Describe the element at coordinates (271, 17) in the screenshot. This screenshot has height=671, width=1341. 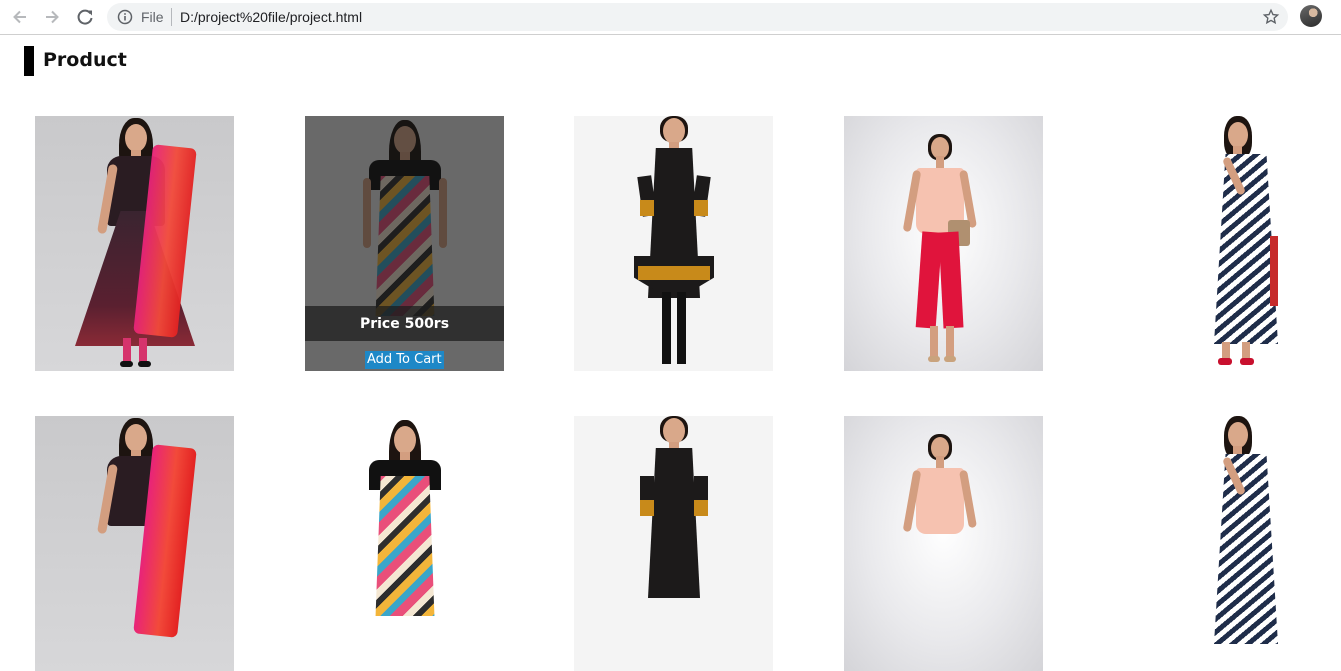
I see `url-text: D:/project%20file/project.html` at that location.